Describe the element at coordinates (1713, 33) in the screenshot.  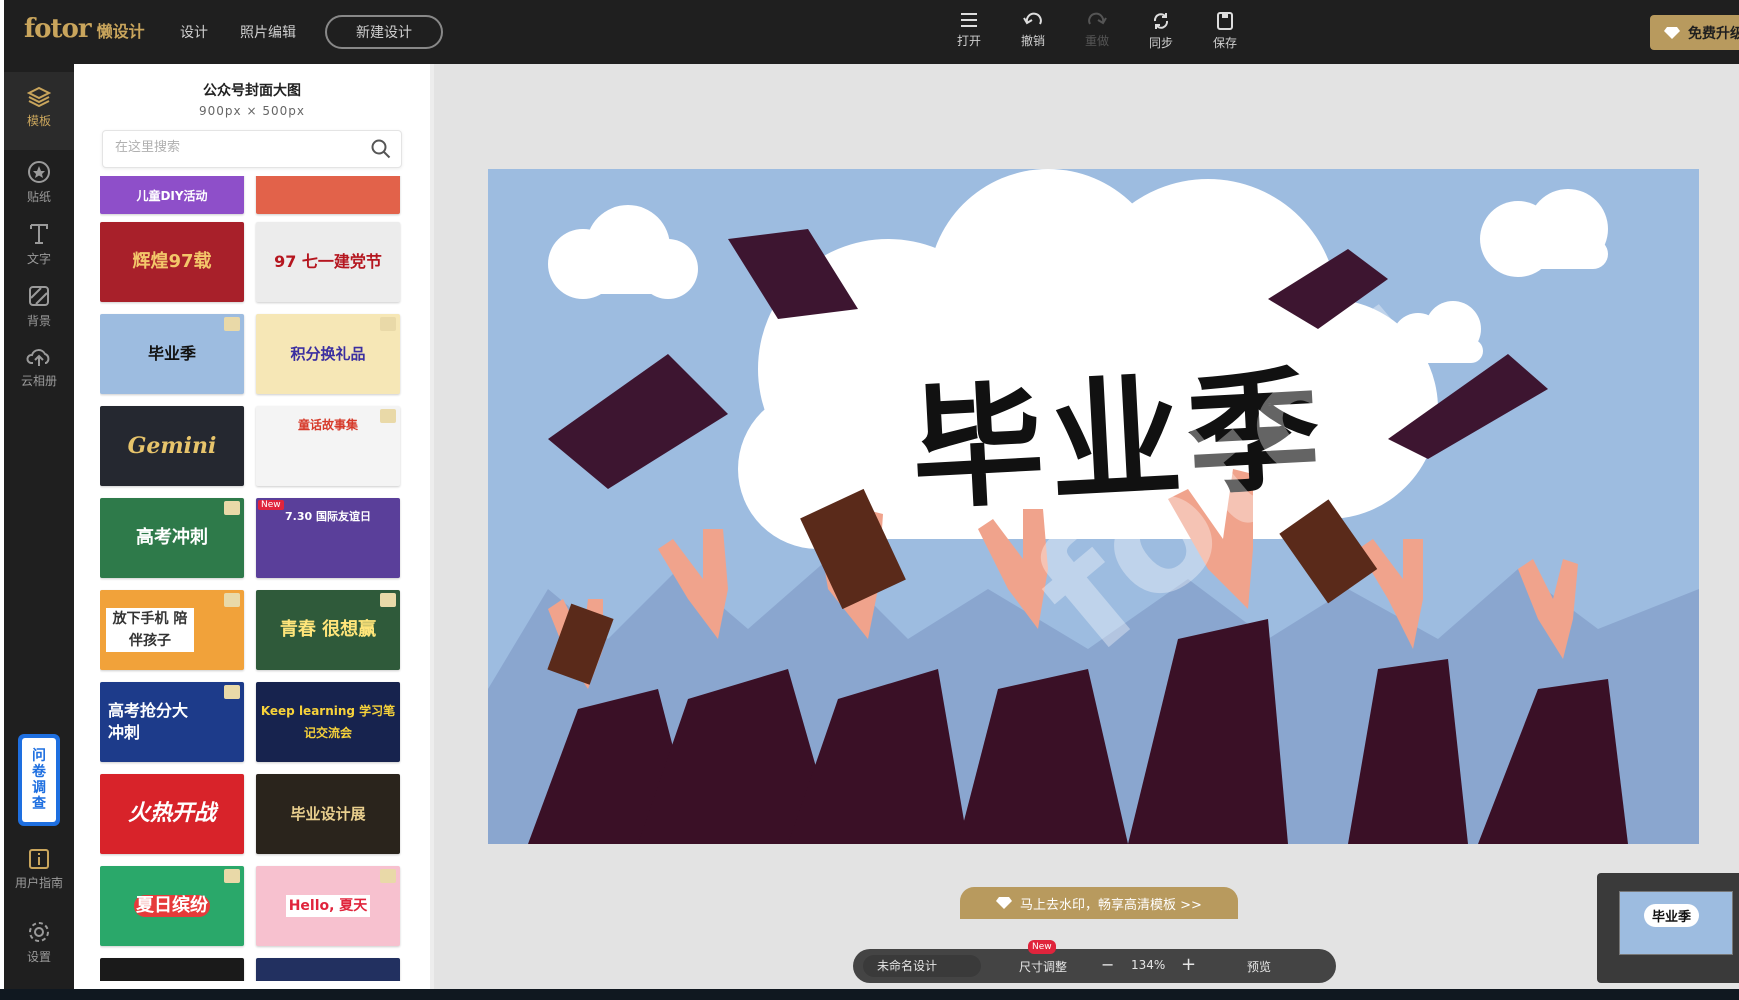
I see `upgrade-label: 免费升级` at that location.